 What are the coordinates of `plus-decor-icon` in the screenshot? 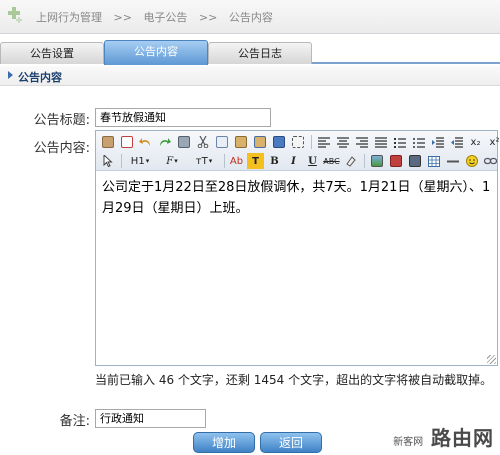 It's located at (15, 15).